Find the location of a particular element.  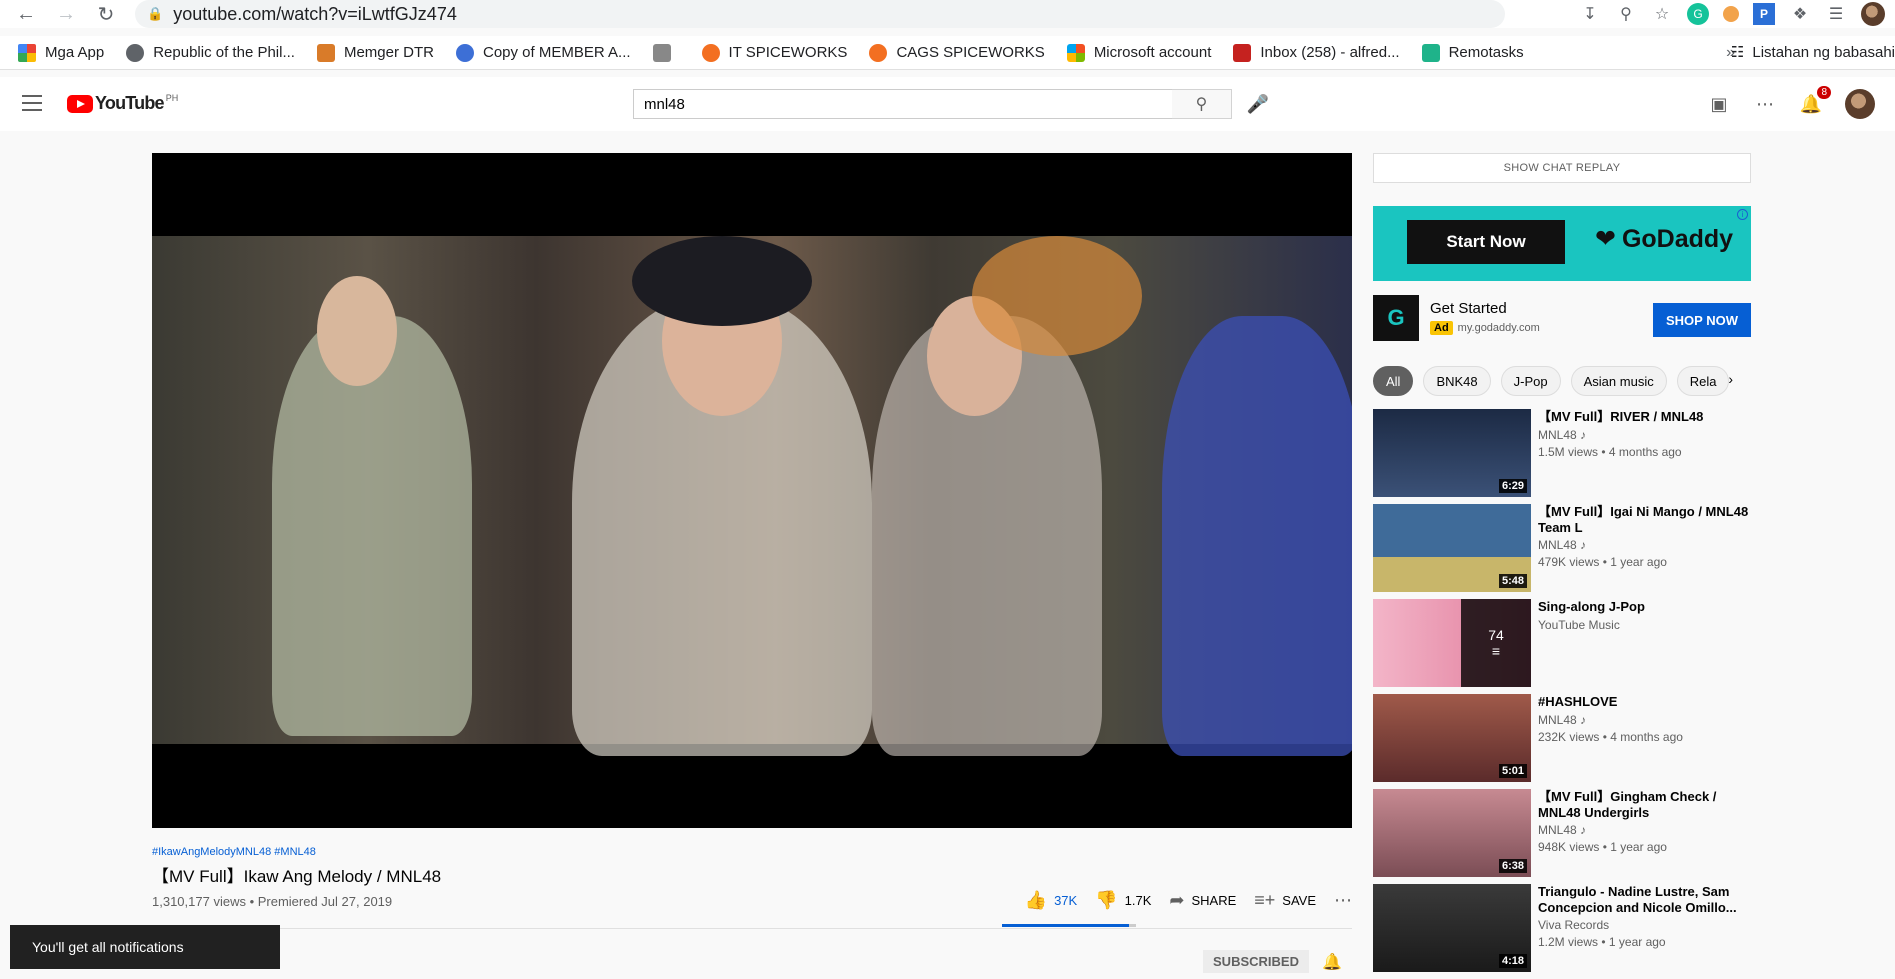

duration-badge: 5:01 is located at coordinates (1512, 771).